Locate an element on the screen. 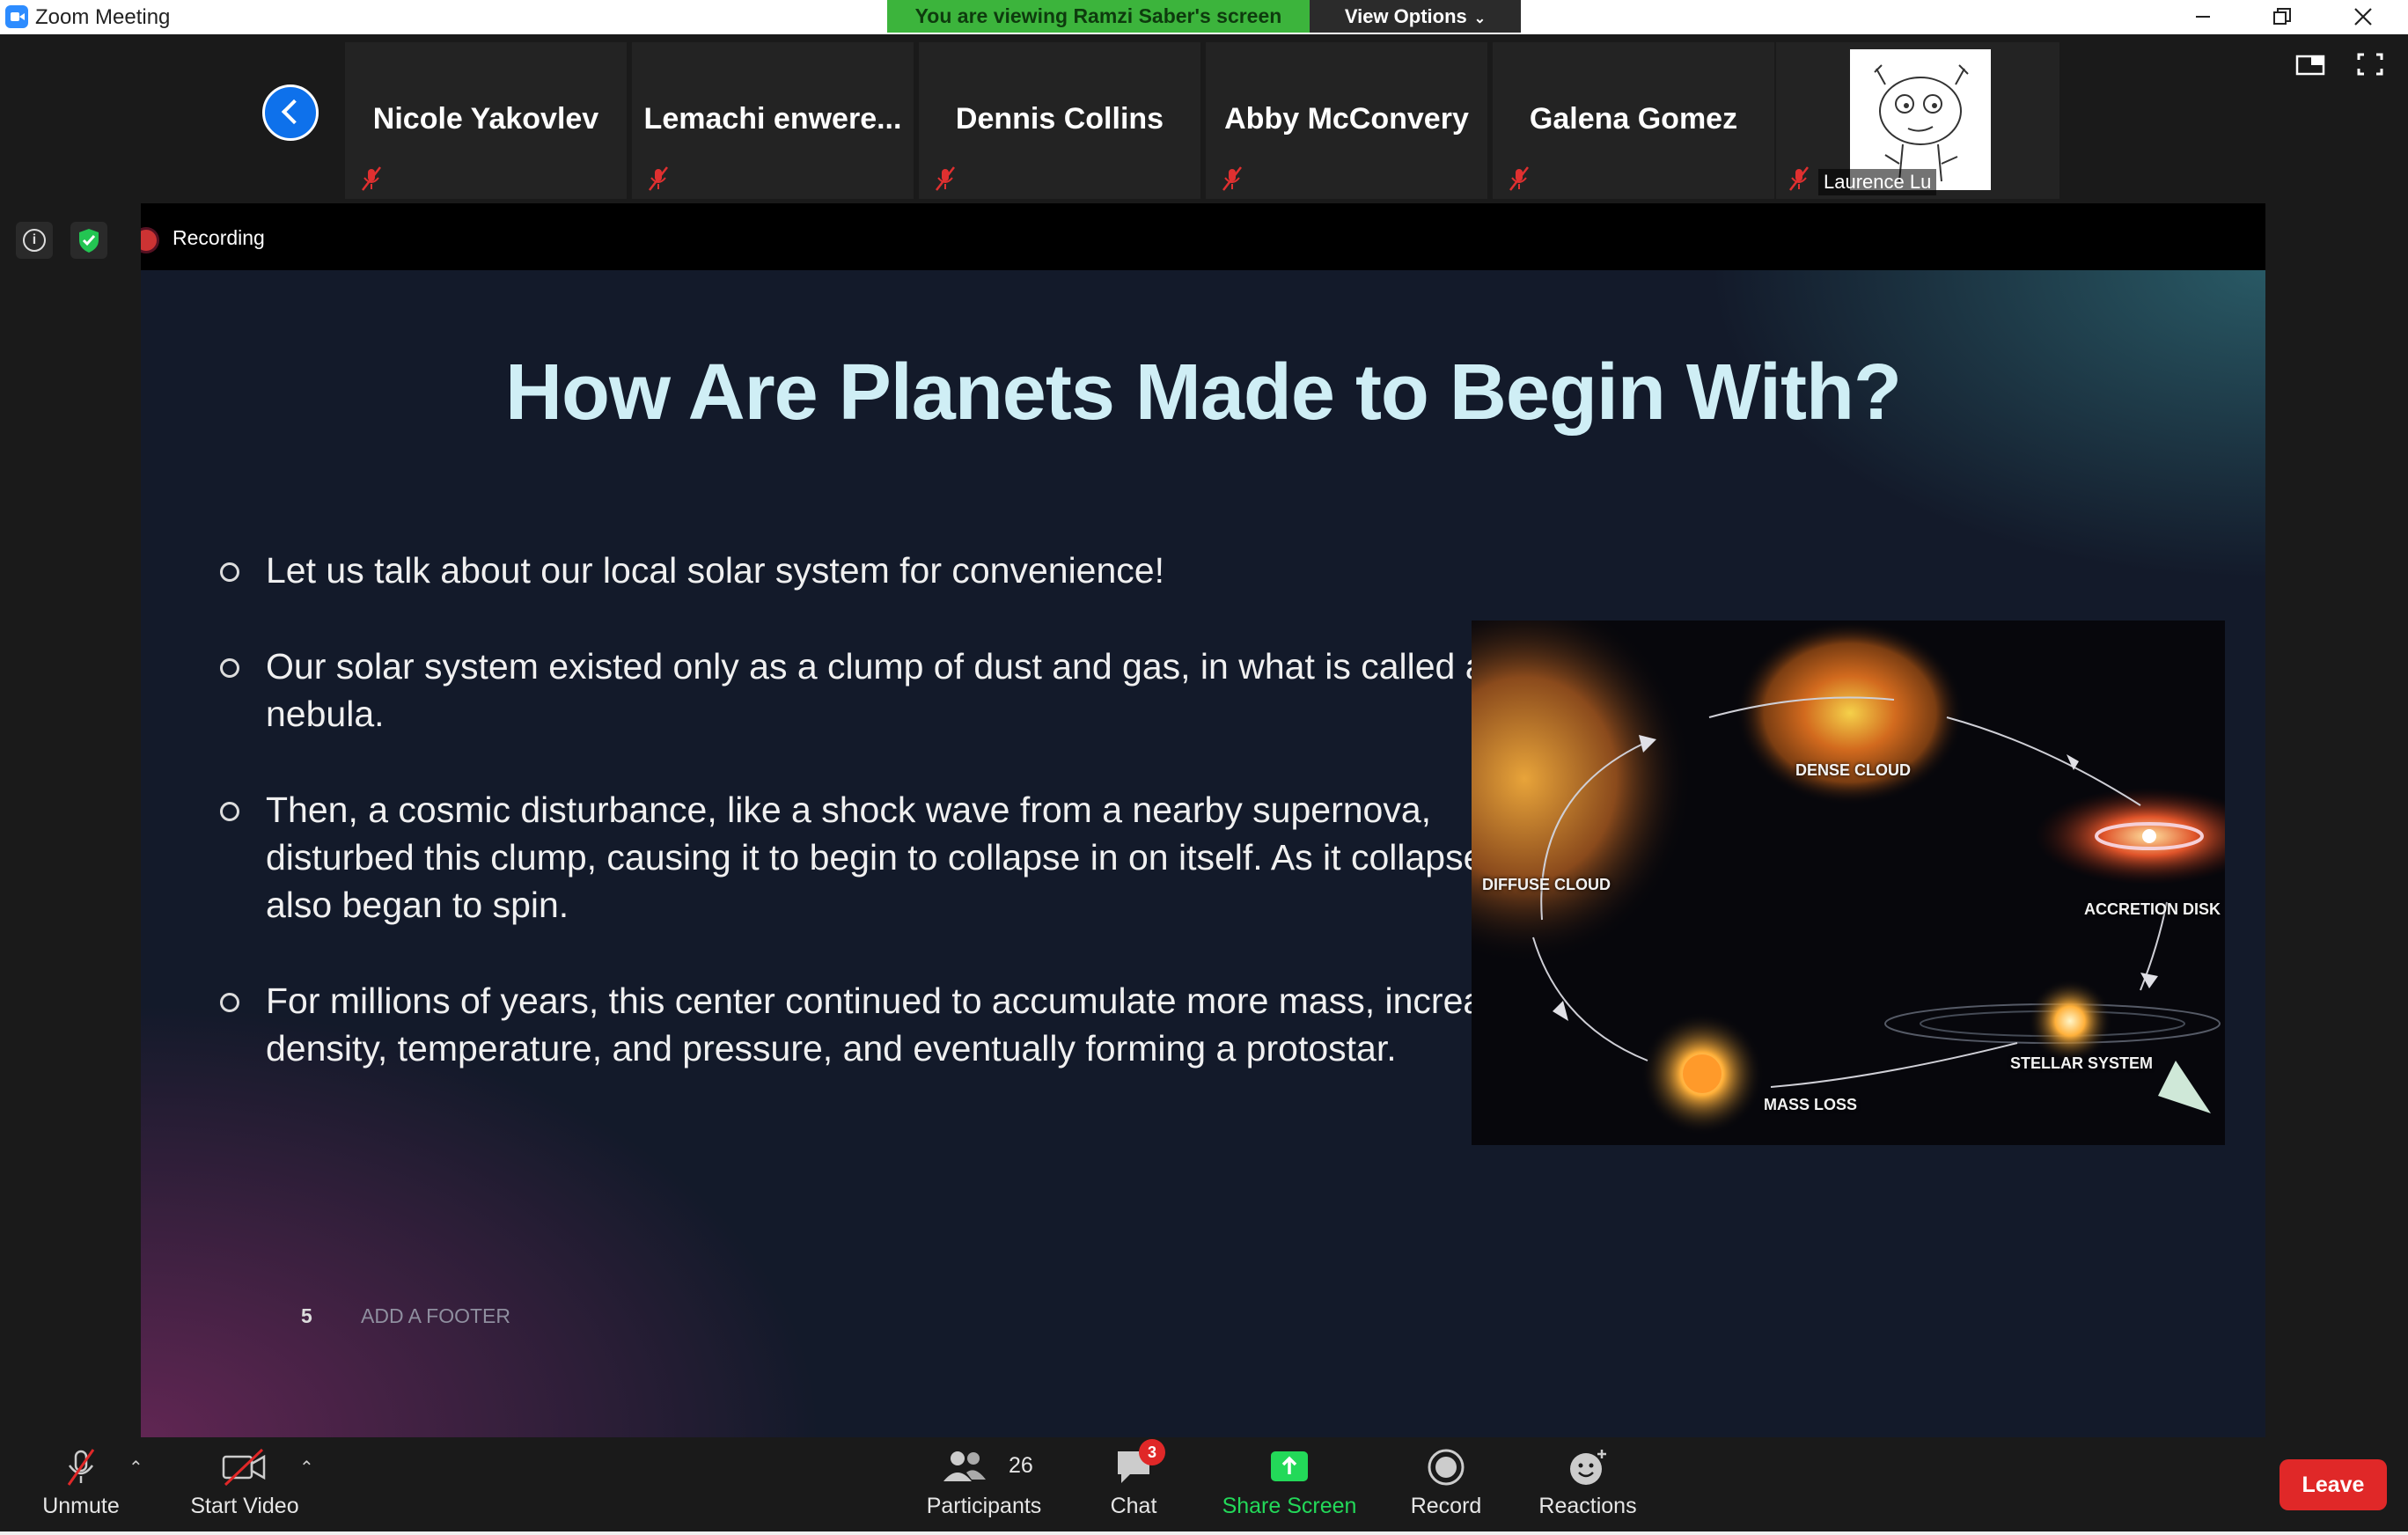 This screenshot has height=1535, width=2408. viewing-screen-banner: You are viewing Ramzi Saber's screen is located at coordinates (1098, 16).